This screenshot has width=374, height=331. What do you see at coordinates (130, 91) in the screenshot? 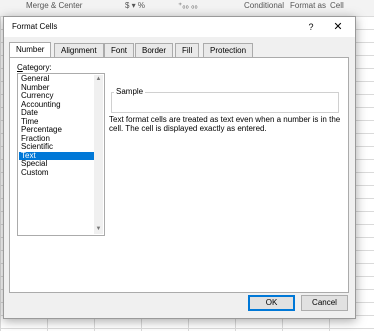
I see `sample-label: Sample` at bounding box center [130, 91].